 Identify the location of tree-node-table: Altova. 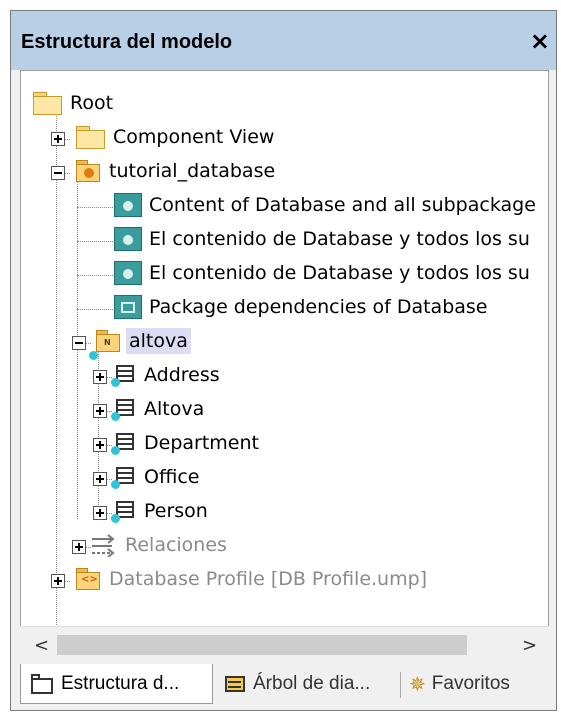
(159, 409).